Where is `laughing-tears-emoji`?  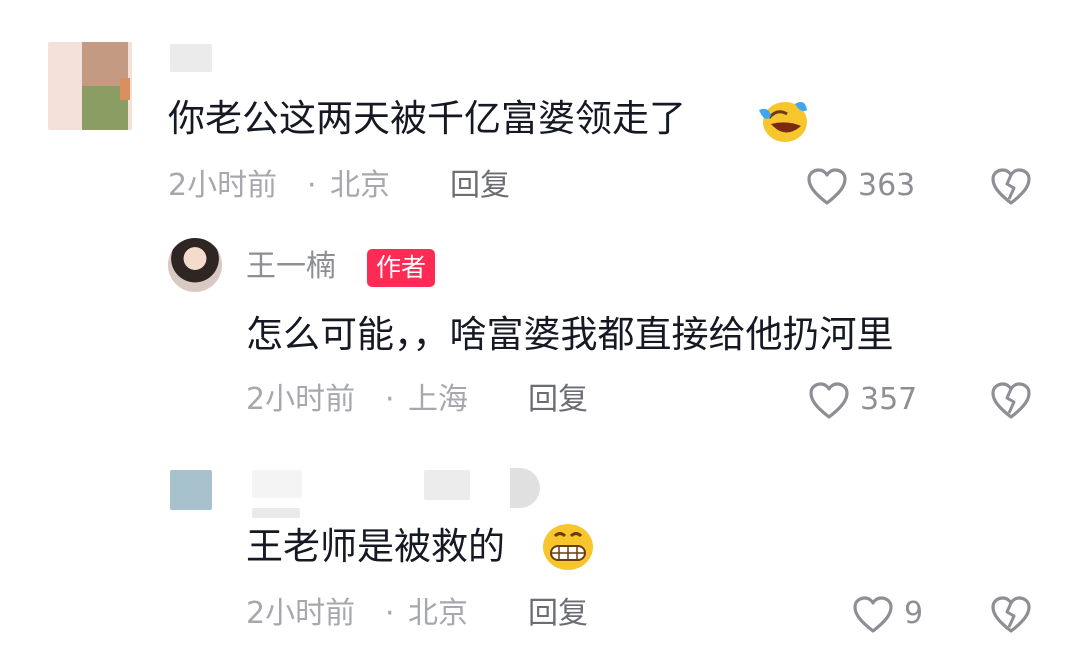 laughing-tears-emoji is located at coordinates (783, 120).